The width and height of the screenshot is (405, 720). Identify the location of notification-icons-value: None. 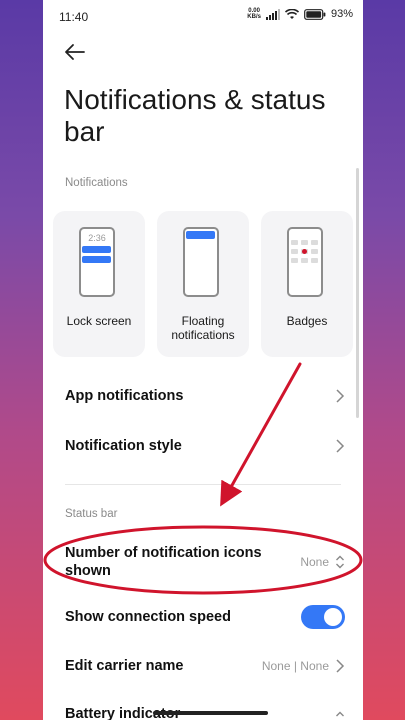
(314, 562).